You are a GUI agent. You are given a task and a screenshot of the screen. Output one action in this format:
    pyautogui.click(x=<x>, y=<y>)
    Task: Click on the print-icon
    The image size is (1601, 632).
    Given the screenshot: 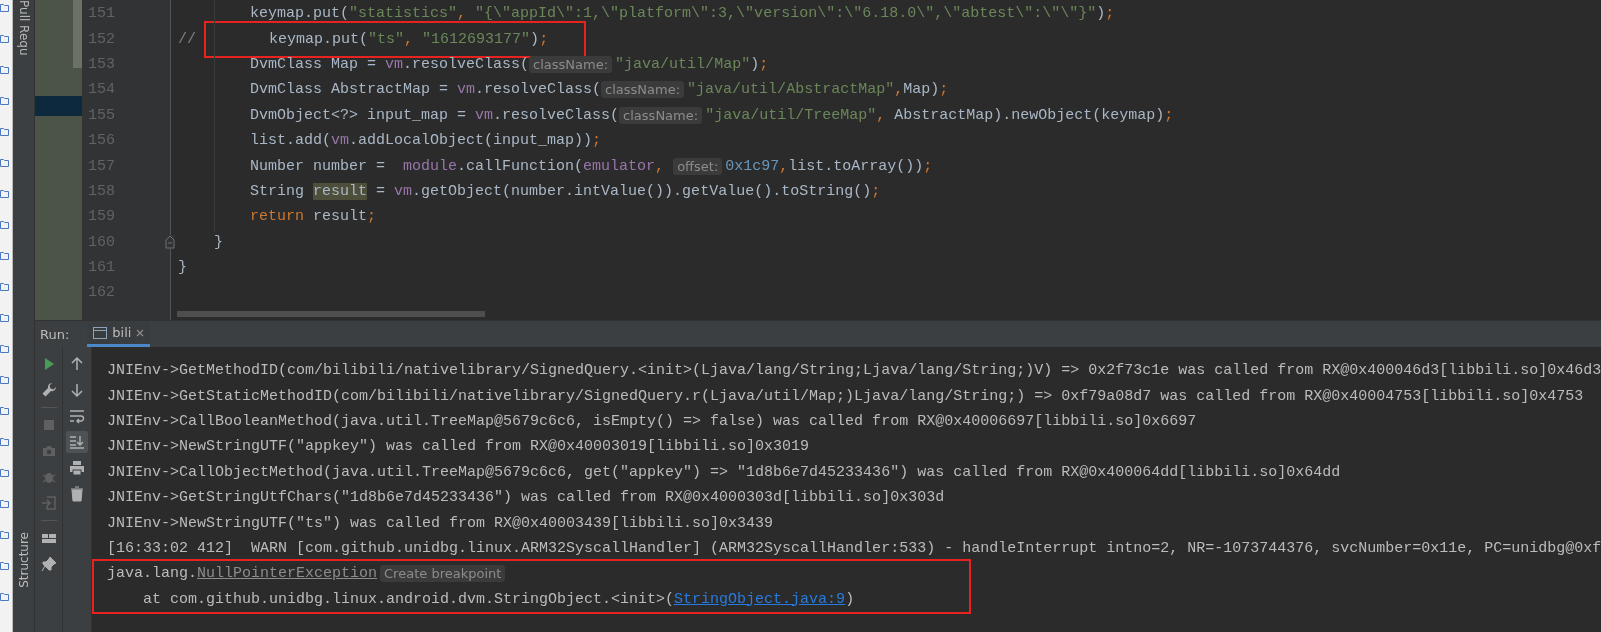 What is the action you would take?
    pyautogui.click(x=77, y=468)
    